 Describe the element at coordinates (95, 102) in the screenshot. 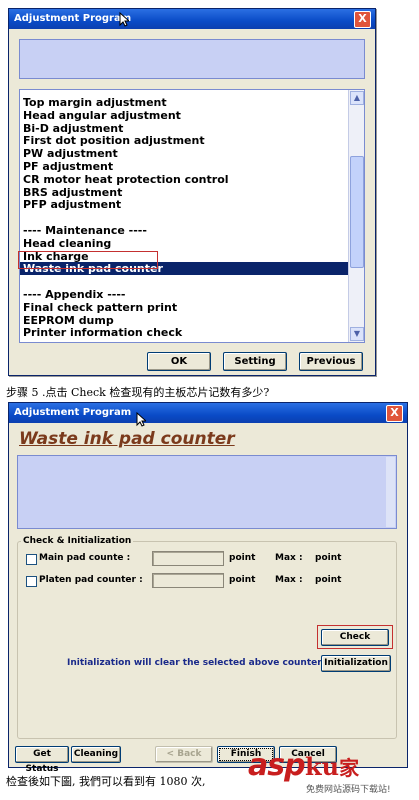

I see `list-item: Top margin adjustment` at that location.